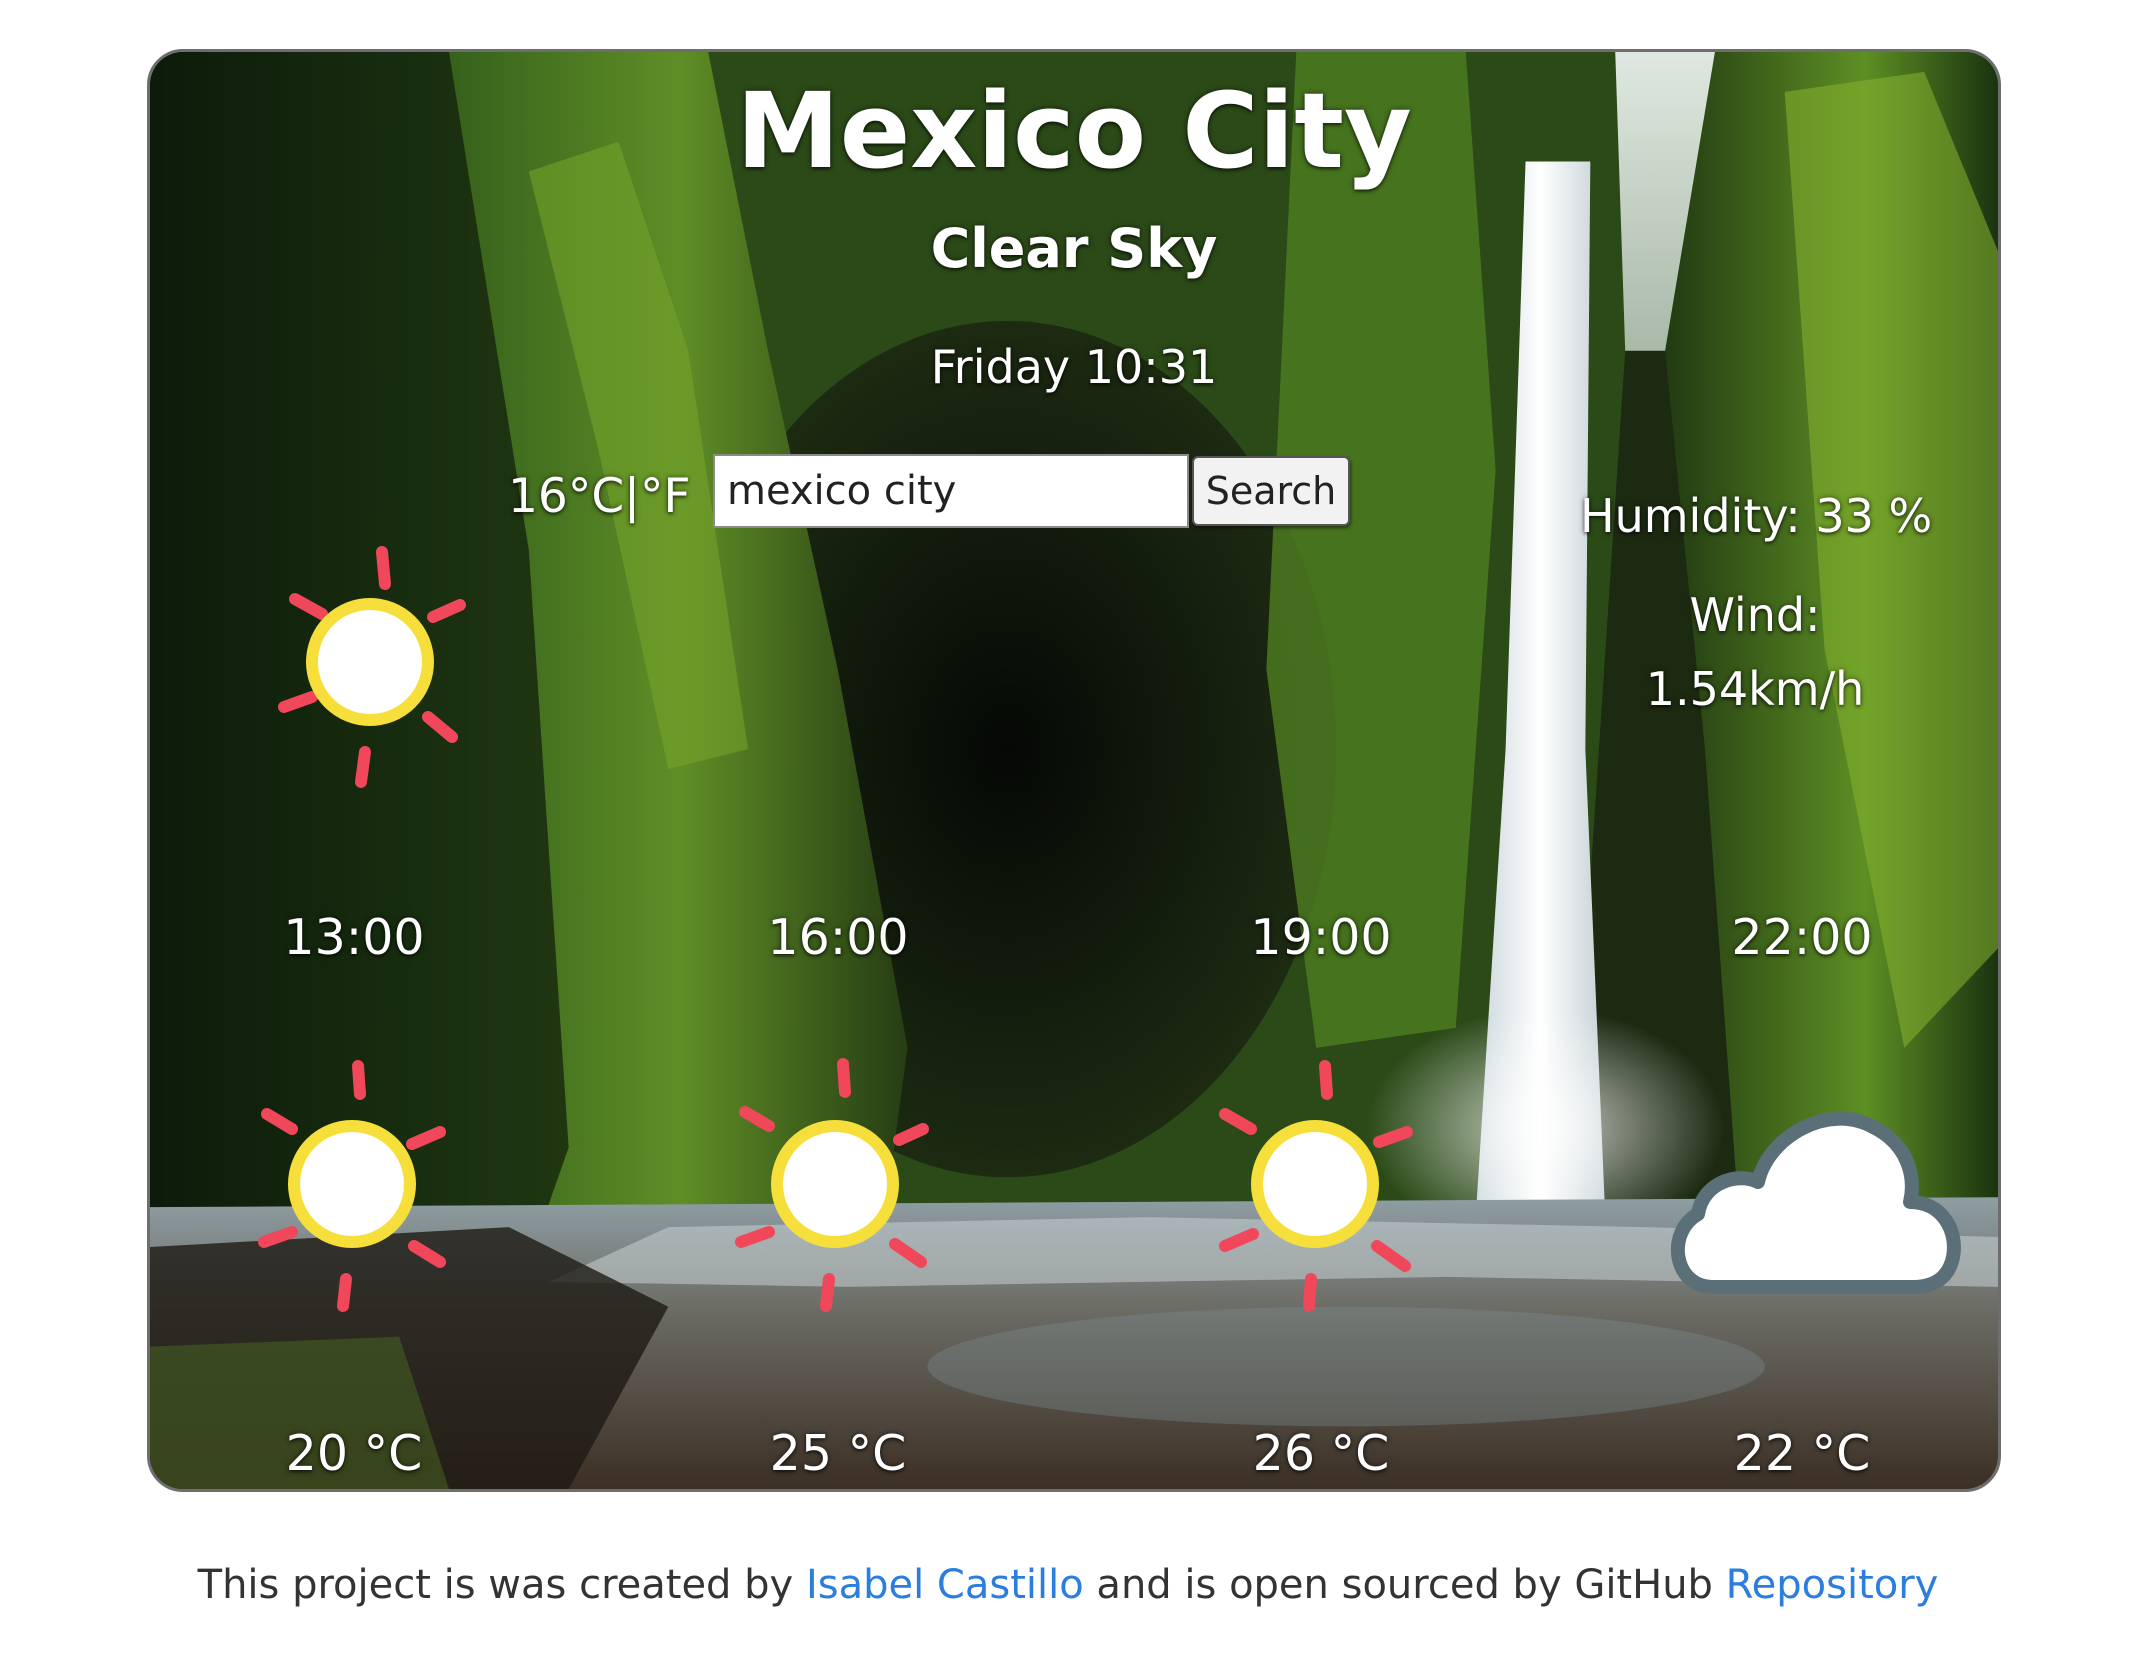 The image size is (2136, 1654). What do you see at coordinates (501, 1585) in the screenshot?
I see `footer-prefix: This project is was created by` at bounding box center [501, 1585].